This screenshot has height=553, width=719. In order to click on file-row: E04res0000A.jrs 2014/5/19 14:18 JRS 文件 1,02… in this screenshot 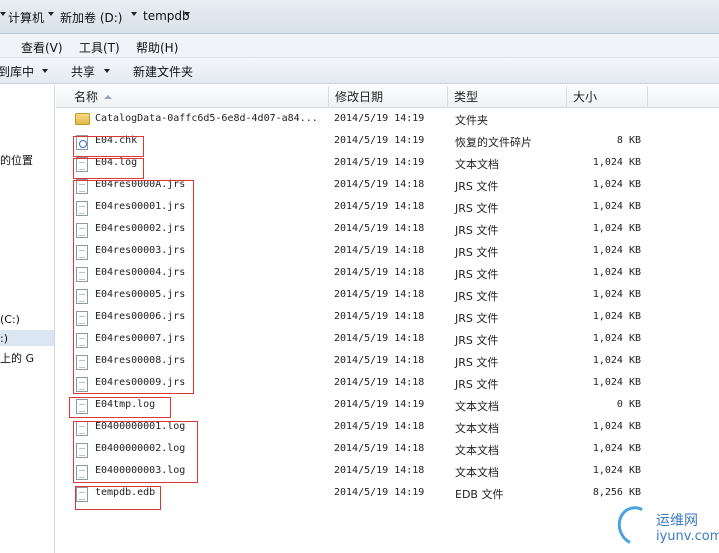, I will do `click(387, 185)`.